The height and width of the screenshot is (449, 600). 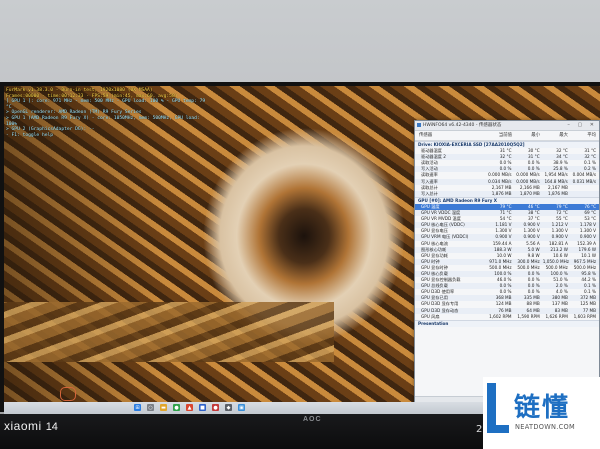 I want to click on app-icon: ◆, so click(x=228, y=407).